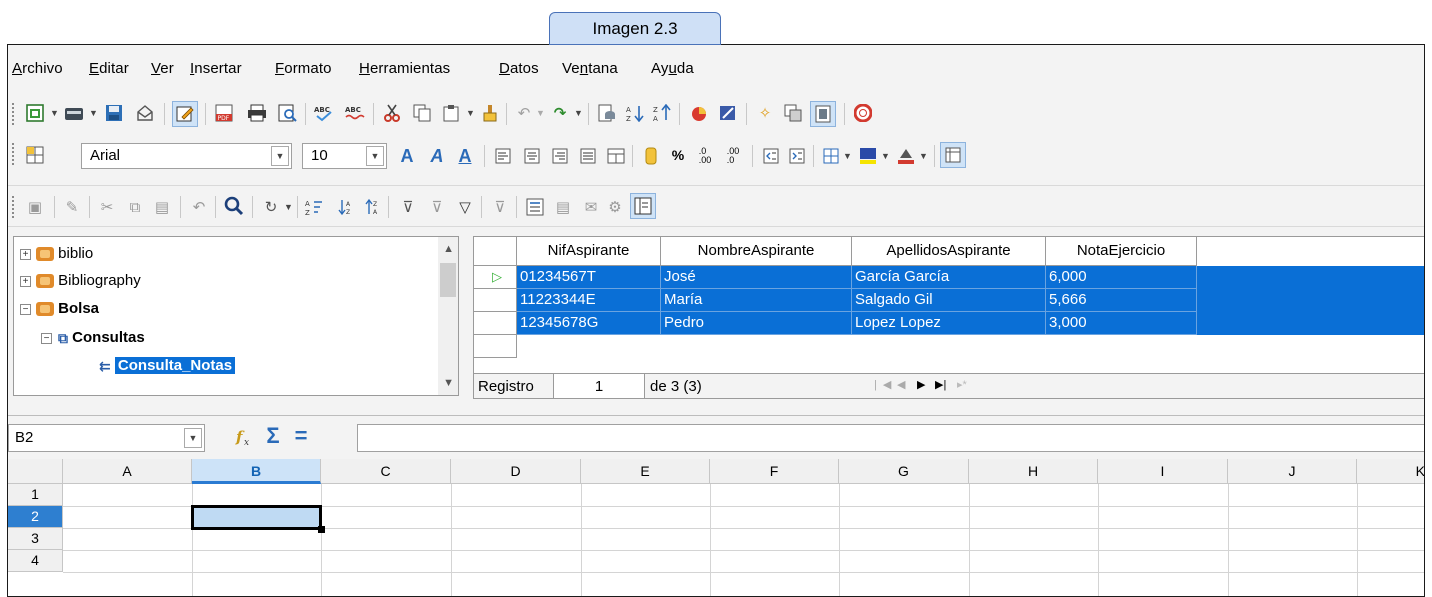  Describe the element at coordinates (599, 386) in the screenshot. I see `record-number-input: 1` at that location.